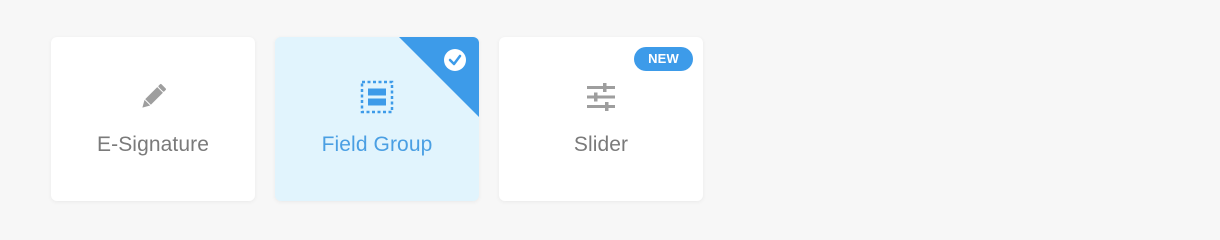 This screenshot has width=1220, height=240. Describe the element at coordinates (601, 144) in the screenshot. I see `card-label: Slider` at that location.